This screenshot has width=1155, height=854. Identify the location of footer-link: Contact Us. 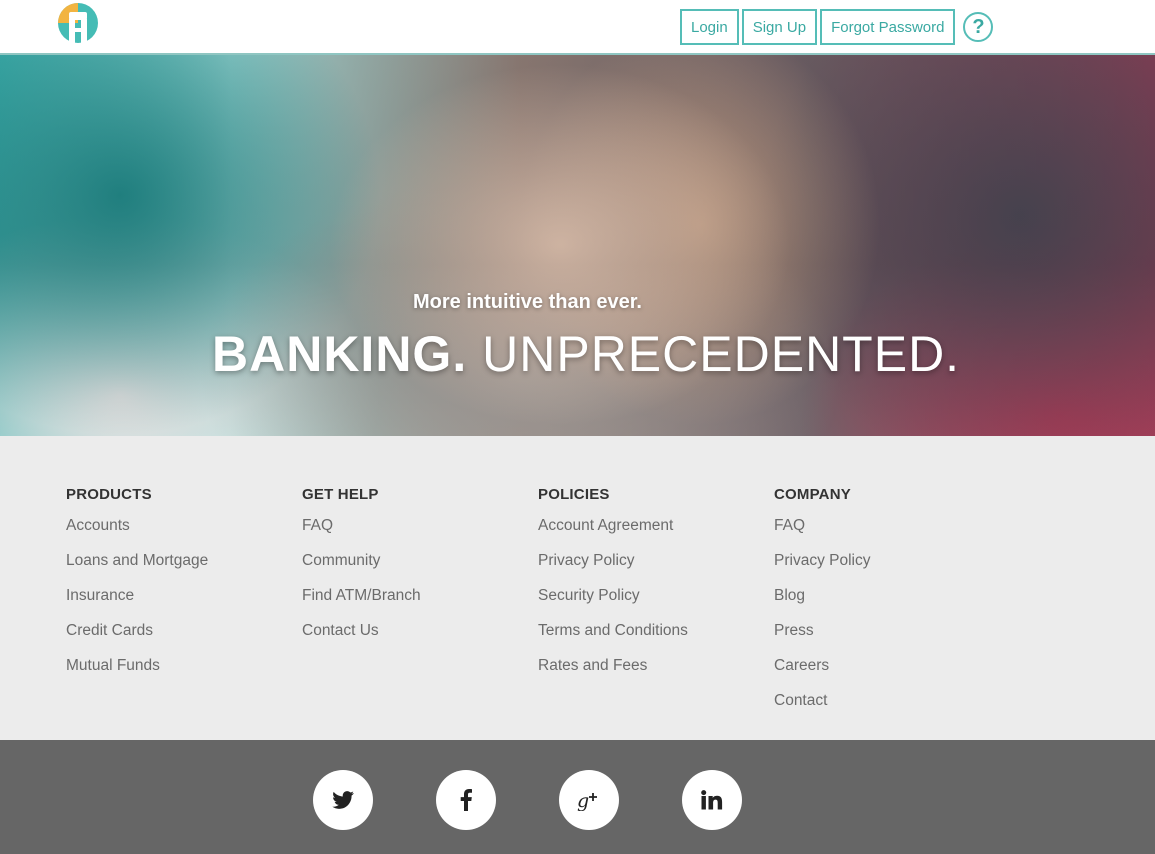
(361, 638).